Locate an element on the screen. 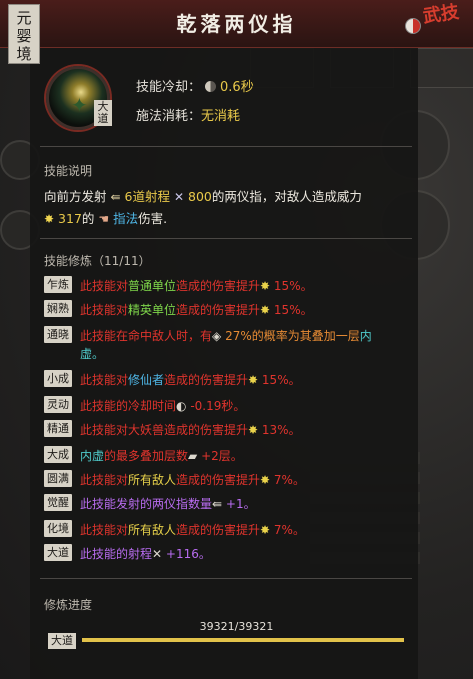 The height and width of the screenshot is (679, 473). cooldown-value: 0.6秒 is located at coordinates (237, 87).